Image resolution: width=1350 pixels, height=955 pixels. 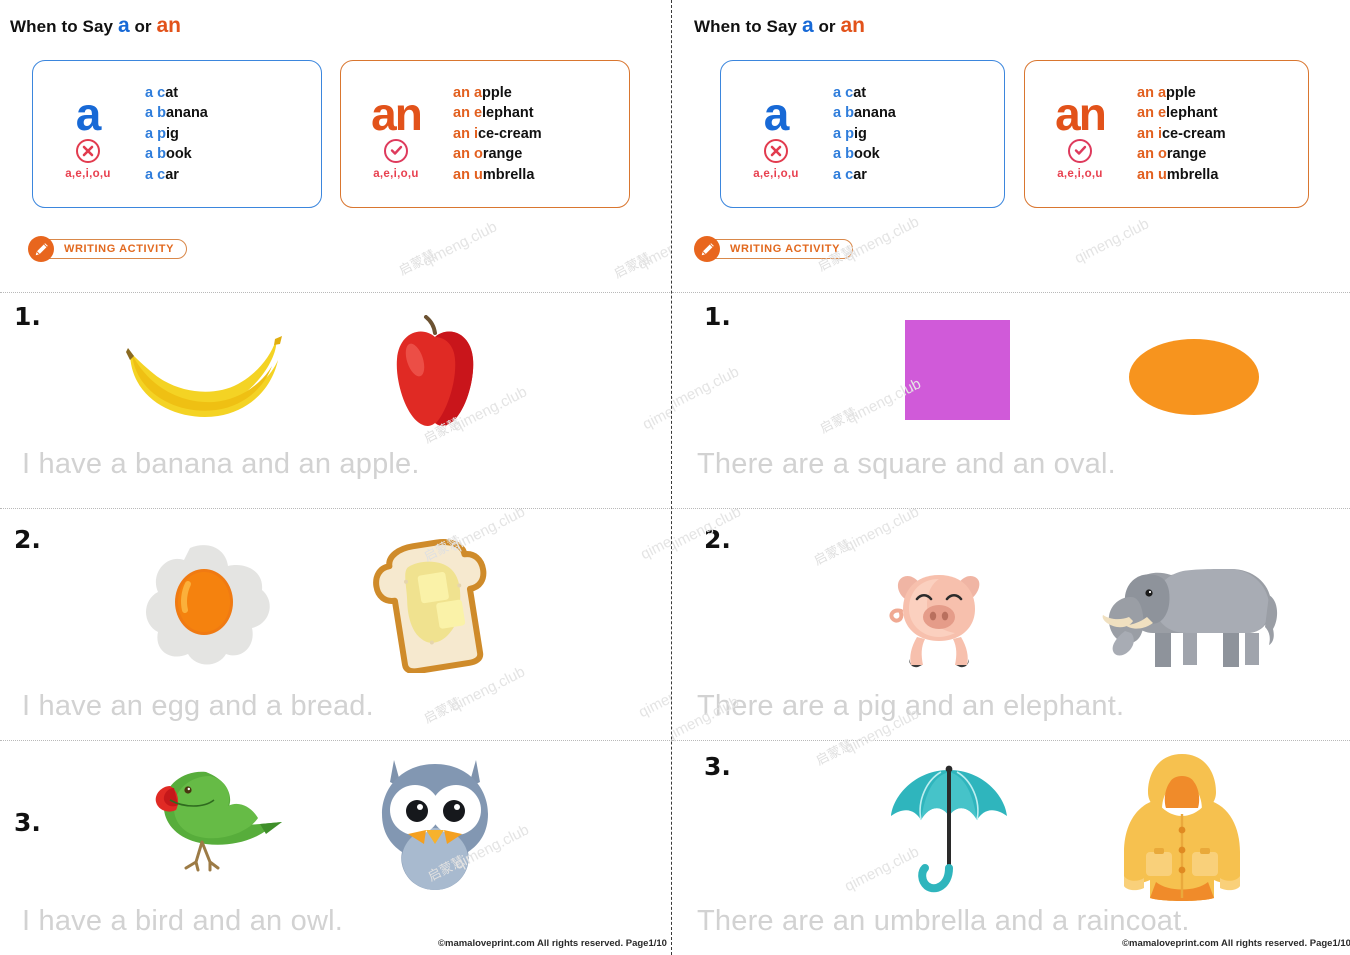 I want to click on banana-illustration, so click(x=205, y=380).